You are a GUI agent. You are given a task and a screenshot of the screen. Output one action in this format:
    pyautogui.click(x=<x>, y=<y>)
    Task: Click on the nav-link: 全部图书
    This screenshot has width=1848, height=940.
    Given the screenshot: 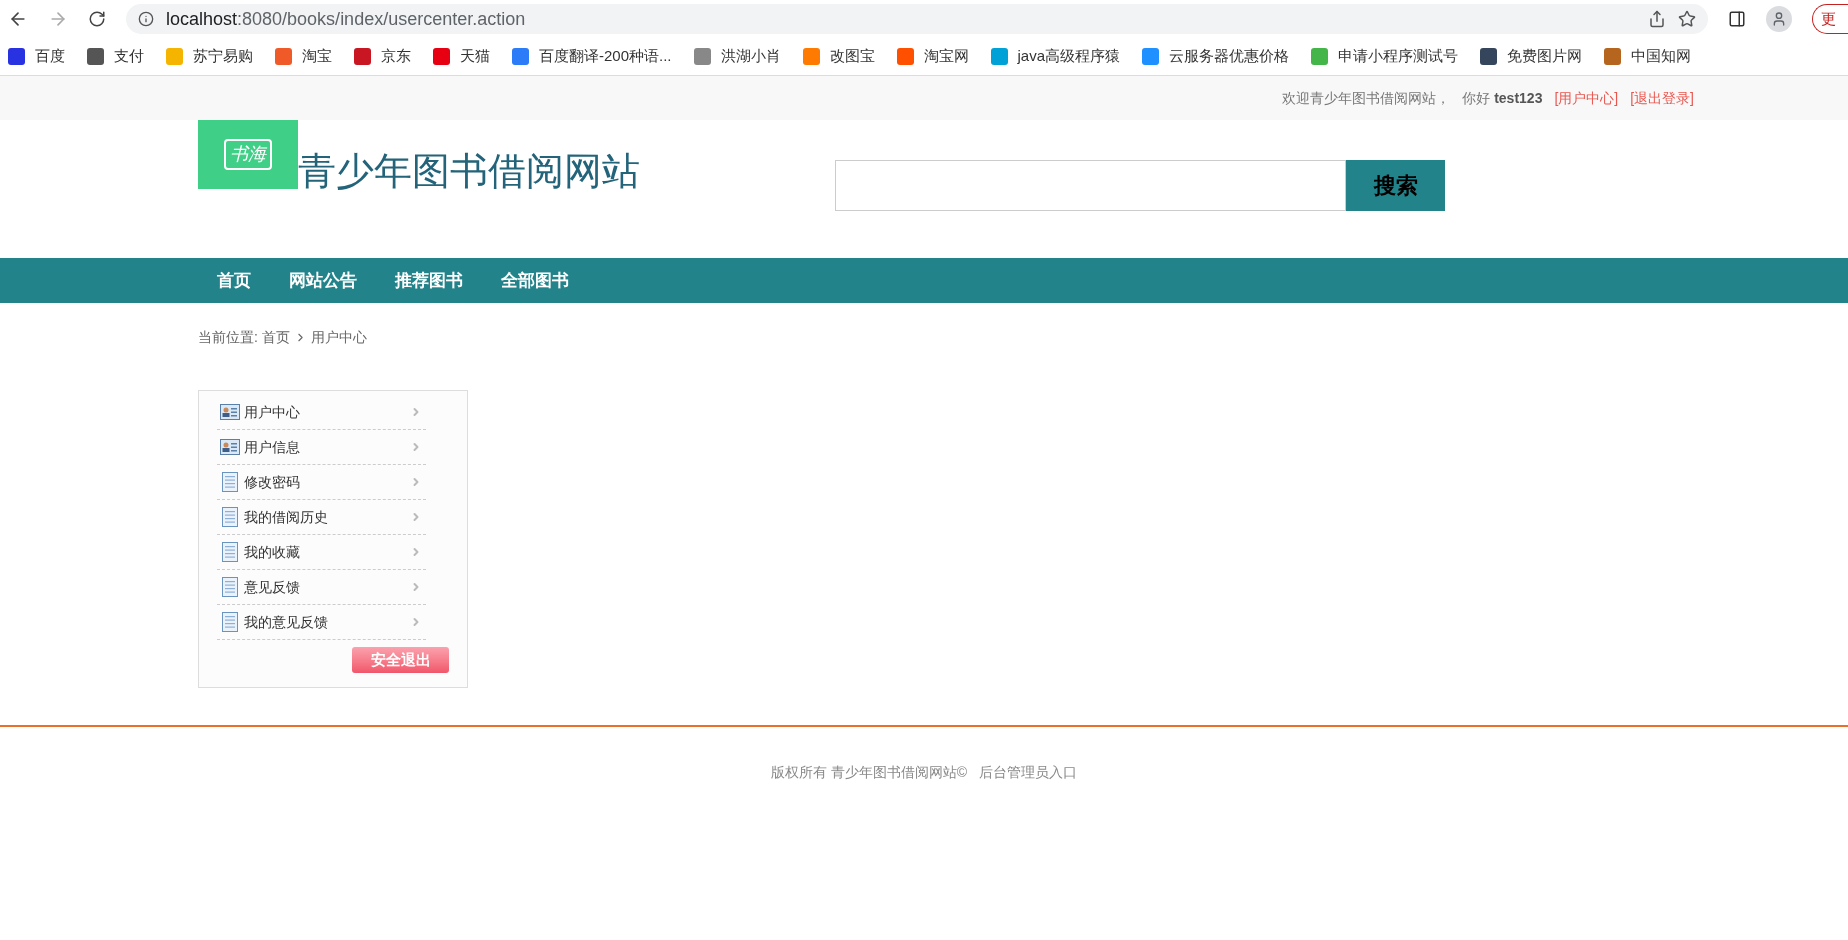 What is the action you would take?
    pyautogui.click(x=535, y=280)
    